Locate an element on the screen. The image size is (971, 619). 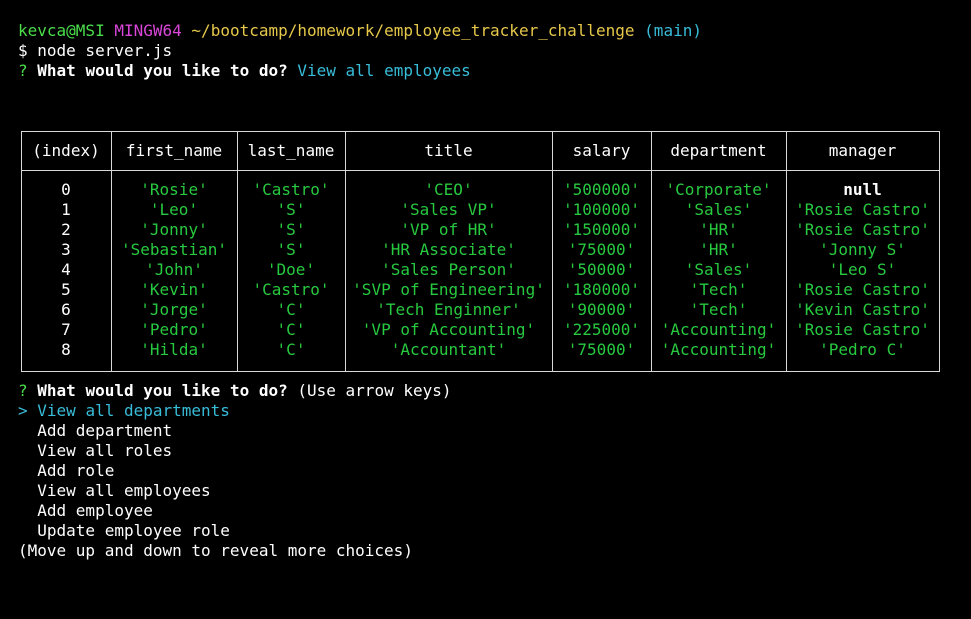
menu-item: Add role is located at coordinates (493, 471).